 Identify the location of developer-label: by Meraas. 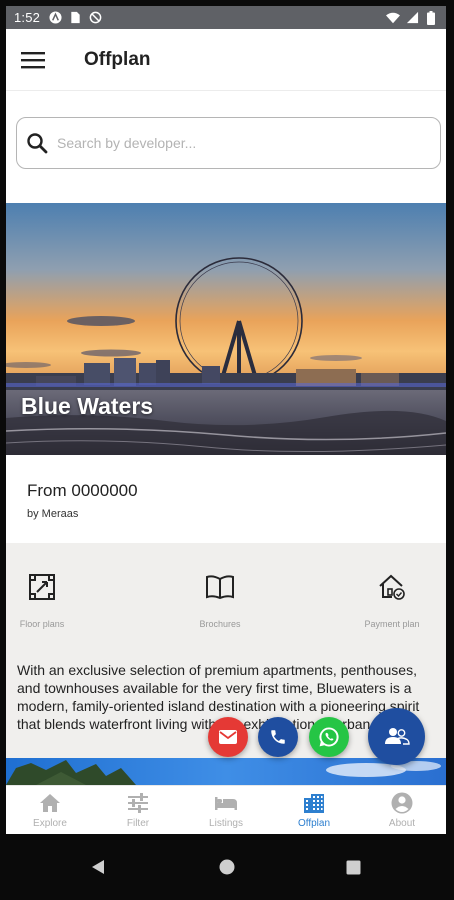
(53, 514).